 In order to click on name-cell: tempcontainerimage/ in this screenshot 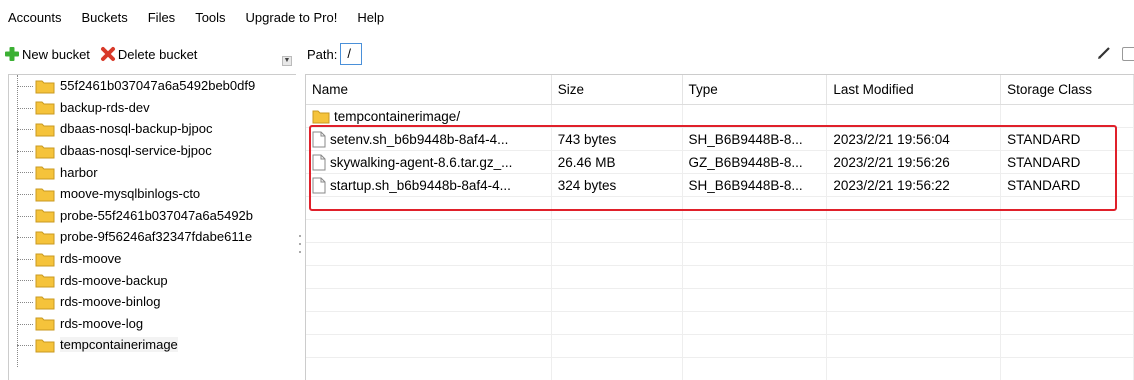, I will do `click(429, 116)`.